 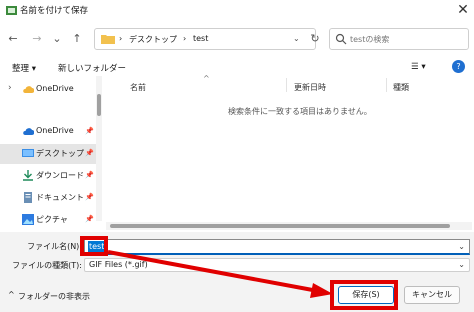 I want to click on sidebar-item-label: ドキュメント, so click(x=60, y=197).